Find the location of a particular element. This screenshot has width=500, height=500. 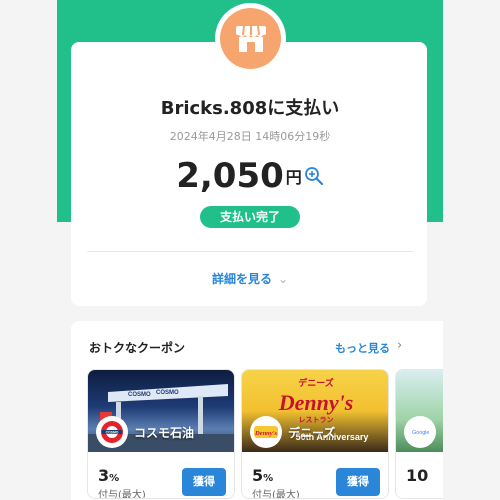

payment-datetime: 2024年4月28日 14時06分19秒 is located at coordinates (250, 136).